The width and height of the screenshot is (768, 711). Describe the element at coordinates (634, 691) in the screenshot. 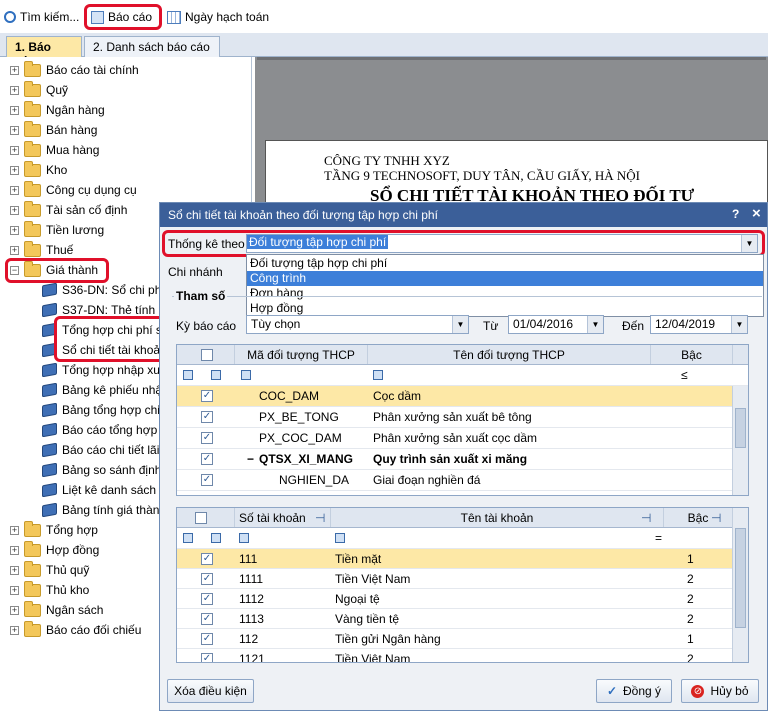

I see `ok-button: ✓ Đồng ý` at that location.